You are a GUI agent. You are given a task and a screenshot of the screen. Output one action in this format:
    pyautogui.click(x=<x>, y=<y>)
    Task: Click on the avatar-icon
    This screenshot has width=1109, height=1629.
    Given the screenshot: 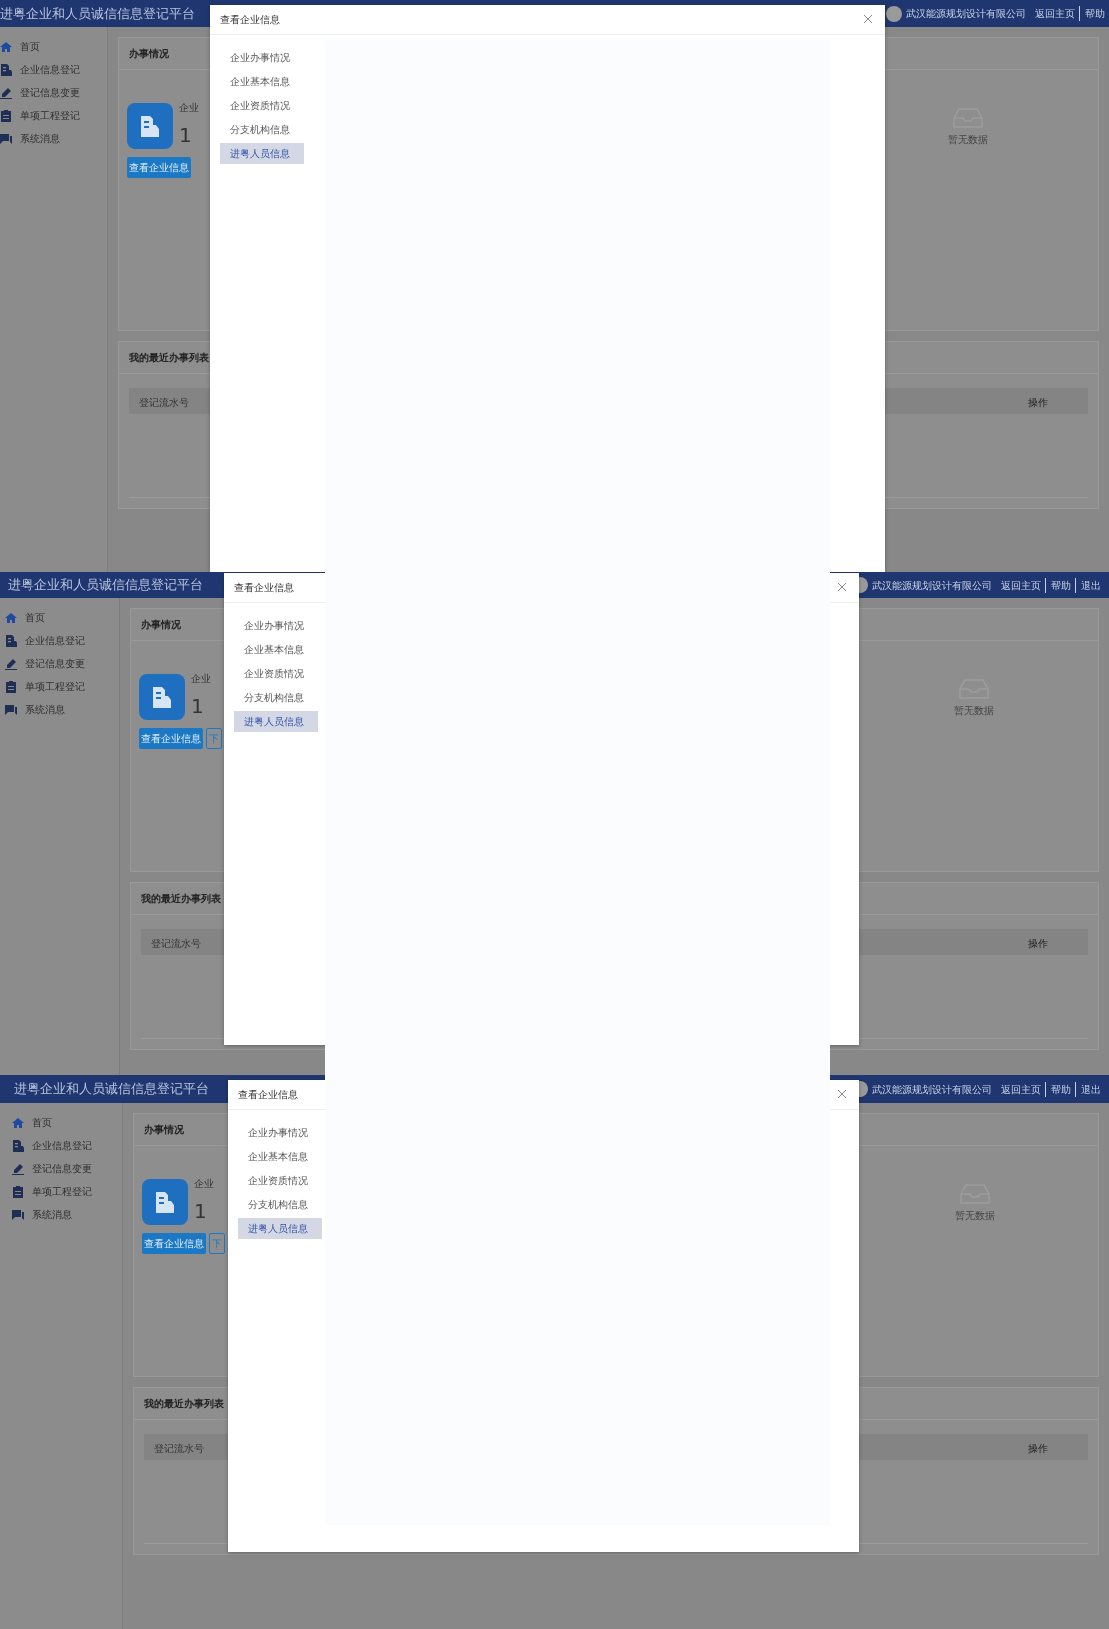 What is the action you would take?
    pyautogui.click(x=894, y=13)
    